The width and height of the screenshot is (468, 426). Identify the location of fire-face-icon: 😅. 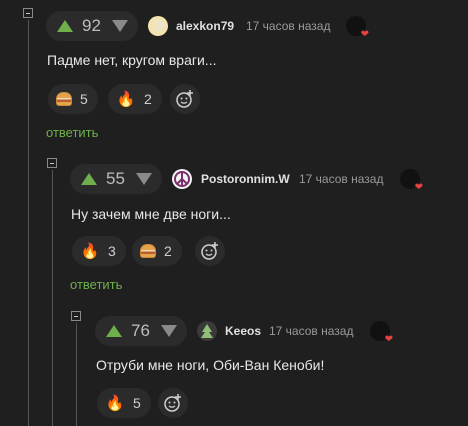
(158, 26).